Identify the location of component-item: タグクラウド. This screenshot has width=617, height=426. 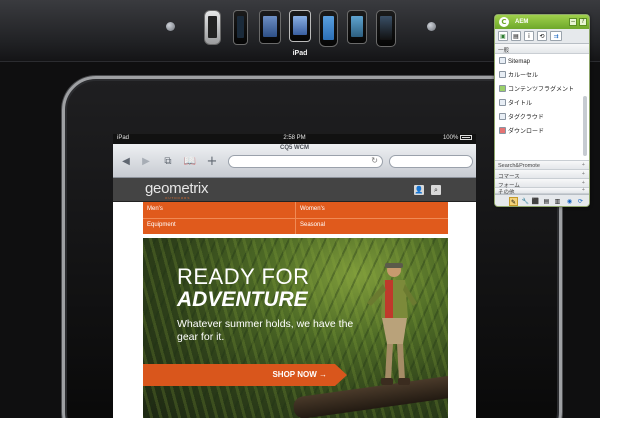
(540, 118).